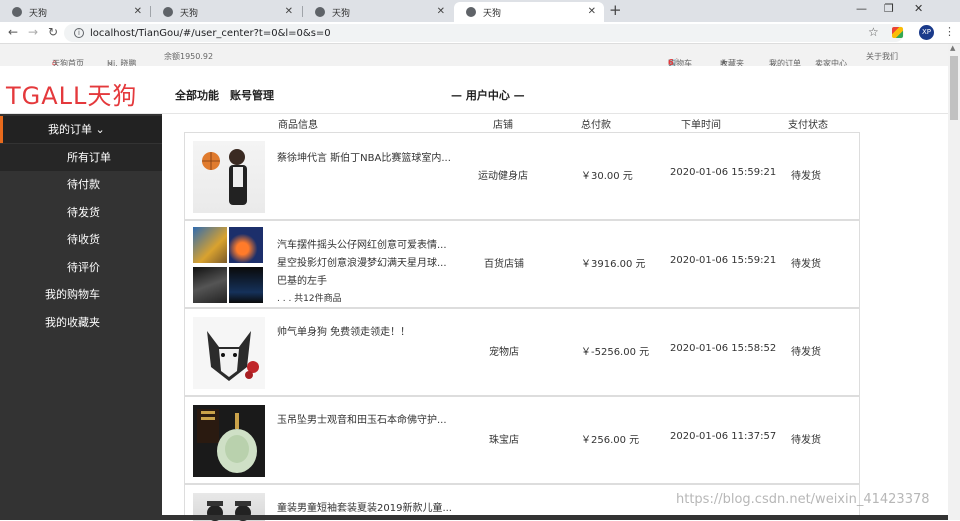  Describe the element at coordinates (81, 157) in the screenshot. I see `sidebar-item-all-orders: 所有订单` at that location.